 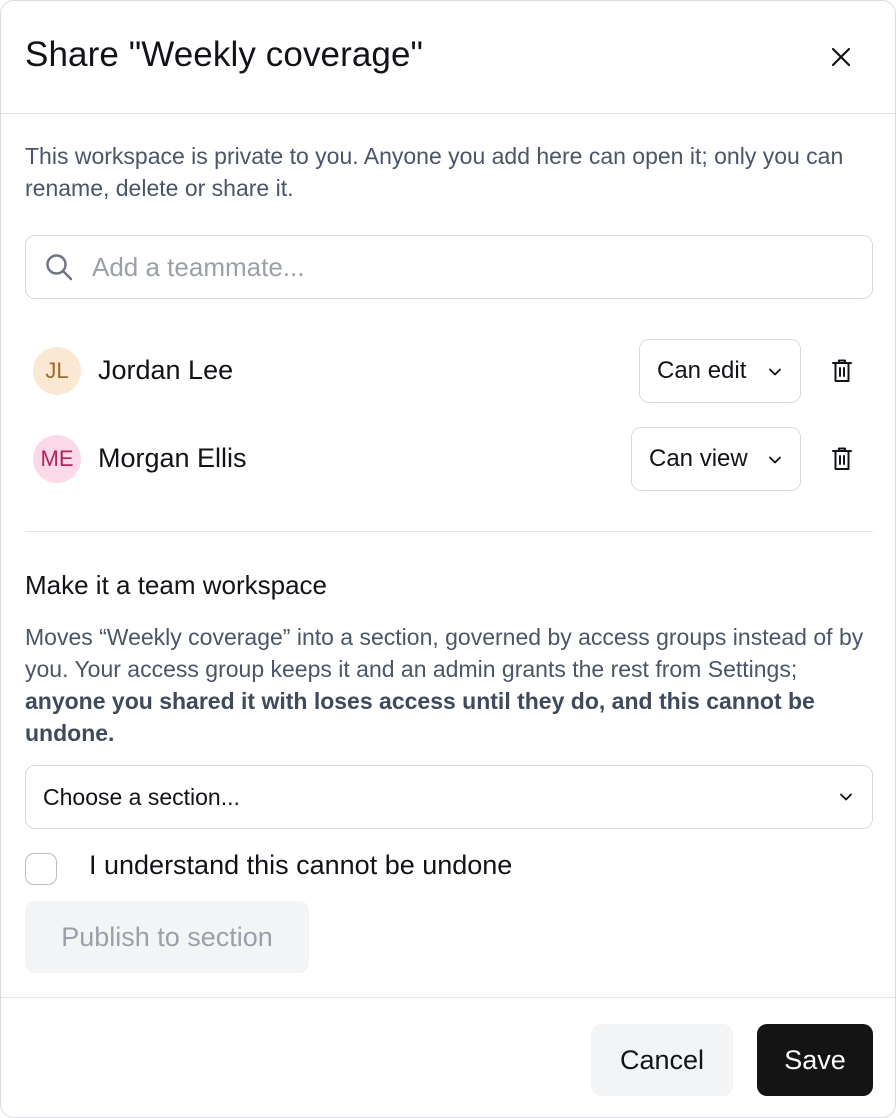 I want to click on search-icon, so click(x=59, y=267).